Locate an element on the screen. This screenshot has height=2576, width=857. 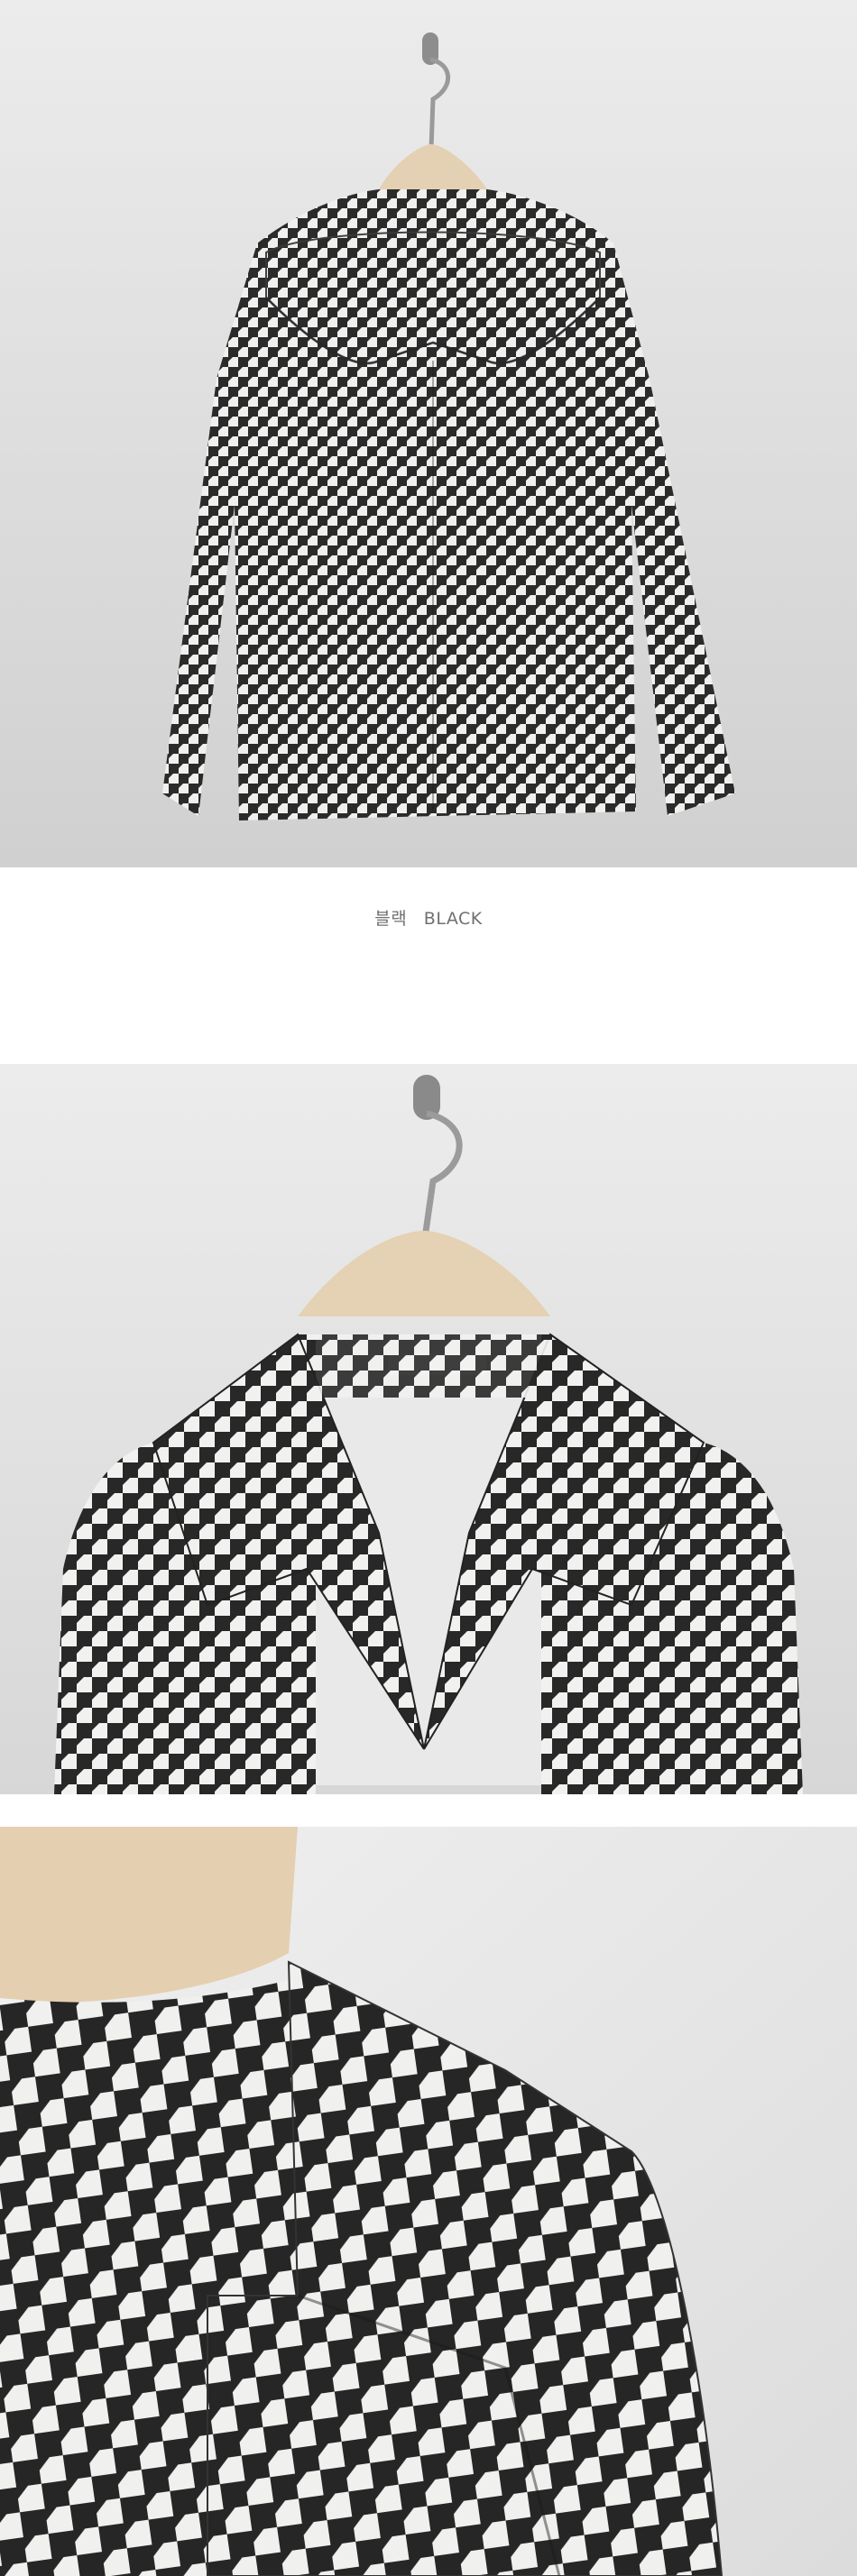
caption-english: BLACK is located at coordinates (453, 919).